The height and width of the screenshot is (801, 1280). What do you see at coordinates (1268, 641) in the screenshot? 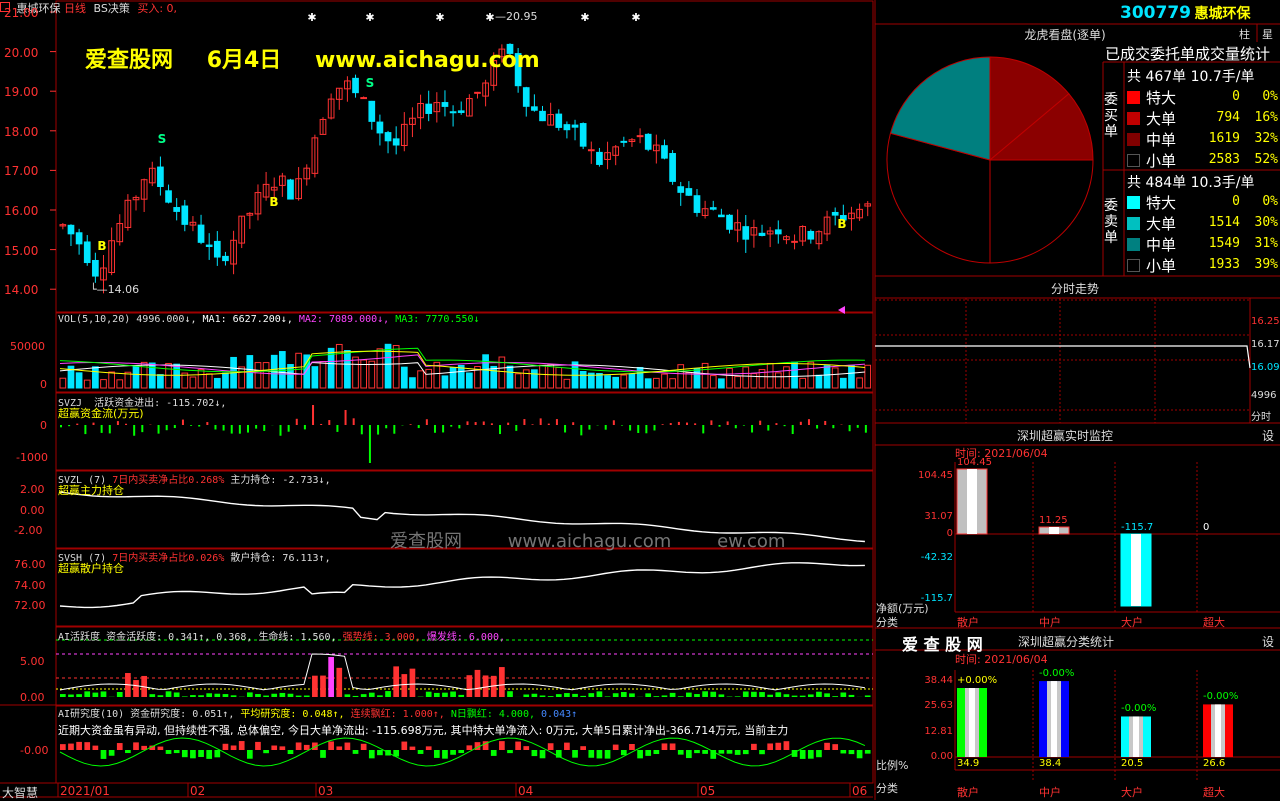
I see `class-settings-button: 设` at bounding box center [1268, 641].